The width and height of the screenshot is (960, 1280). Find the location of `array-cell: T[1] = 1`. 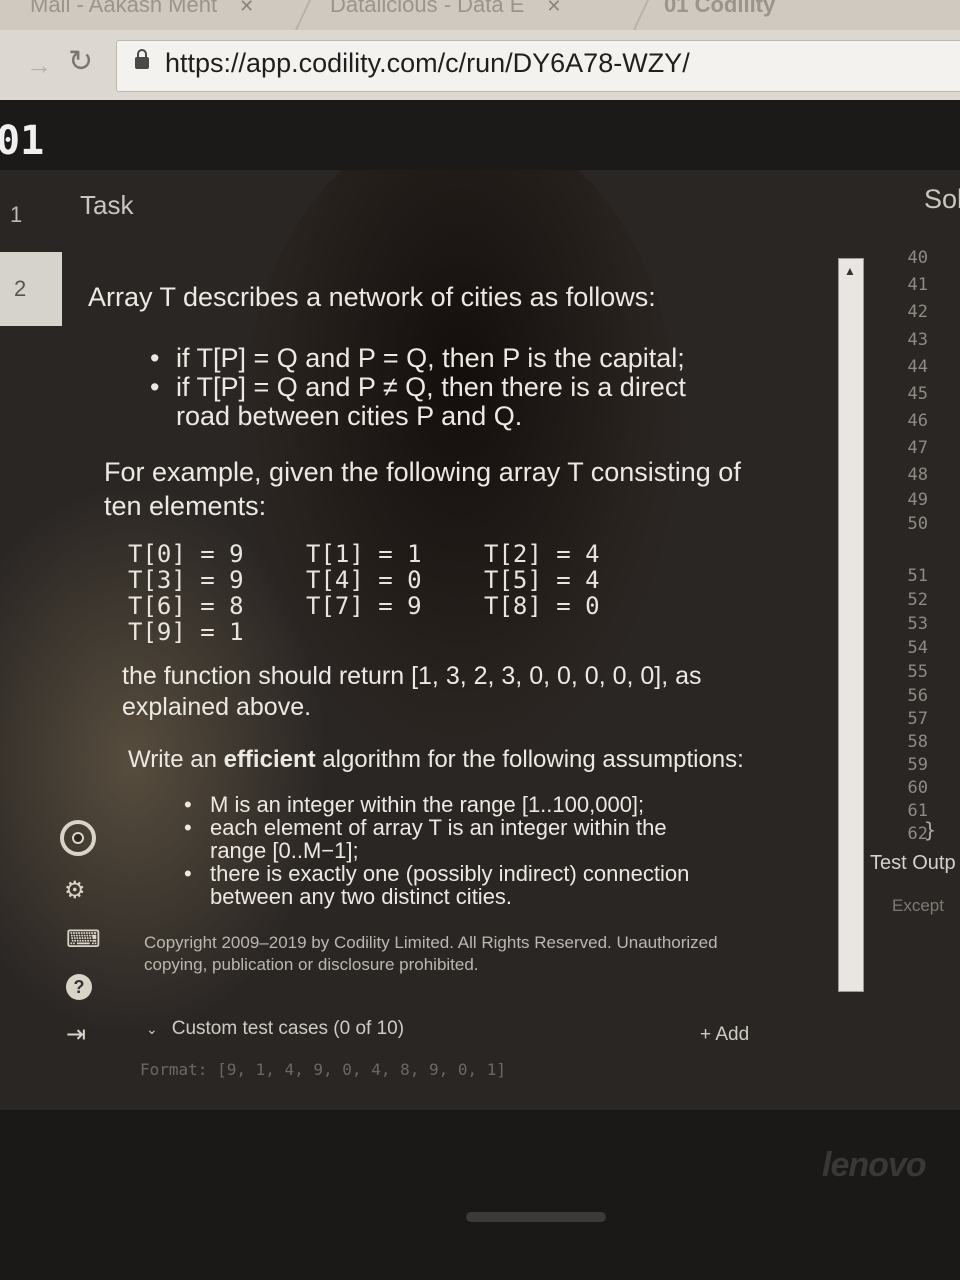

array-cell: T[1] = 1 is located at coordinates (364, 554).